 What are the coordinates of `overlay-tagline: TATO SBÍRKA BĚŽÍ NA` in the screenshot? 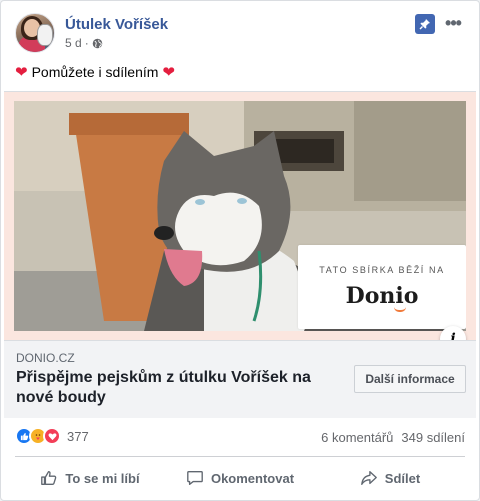 It's located at (382, 270).